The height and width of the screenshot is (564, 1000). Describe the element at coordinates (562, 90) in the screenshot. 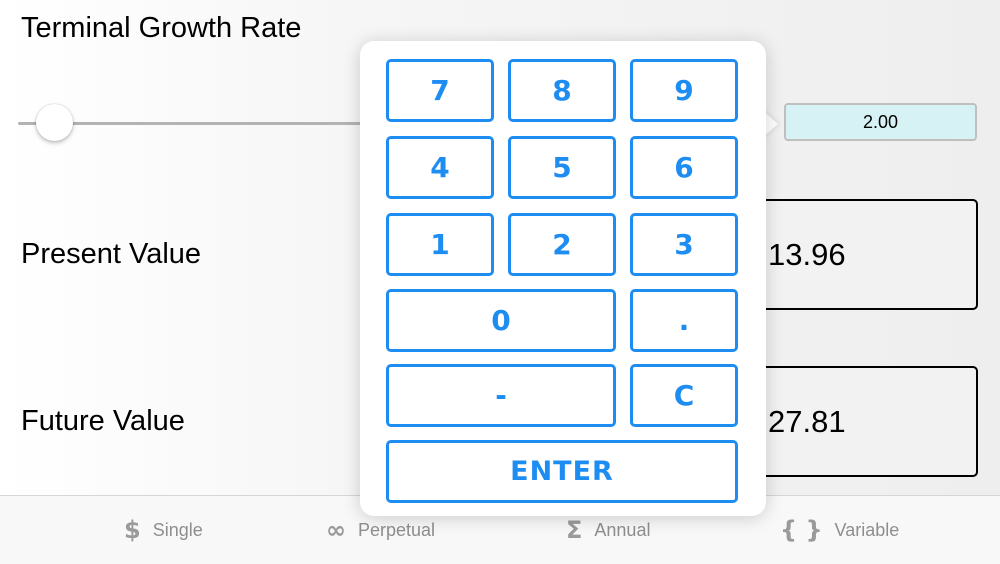

I see `key-8: 8` at that location.